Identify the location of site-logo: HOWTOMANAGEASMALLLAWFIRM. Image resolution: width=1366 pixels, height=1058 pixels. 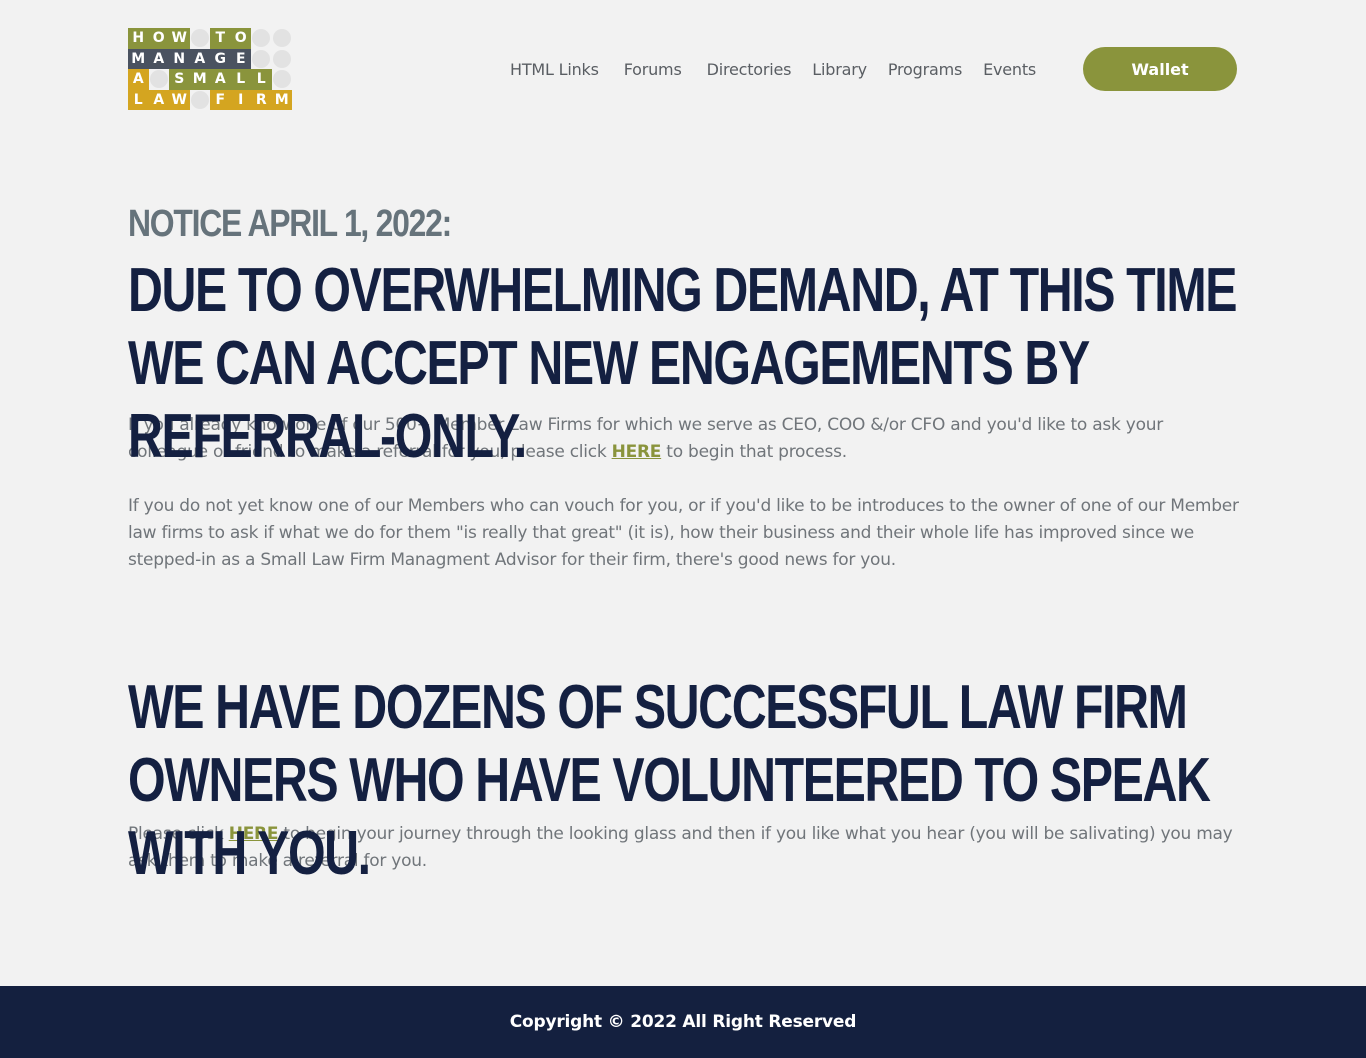
(213, 69).